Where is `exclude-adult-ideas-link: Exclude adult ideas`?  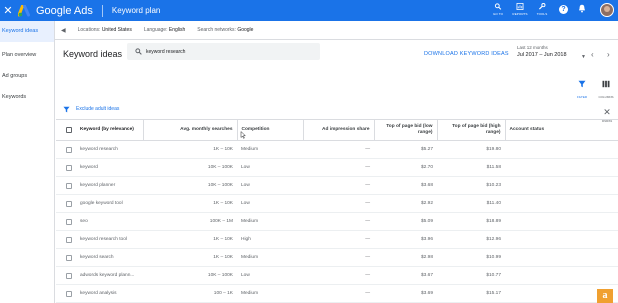
exclude-adult-ideas-link: Exclude adult ideas is located at coordinates (97, 109).